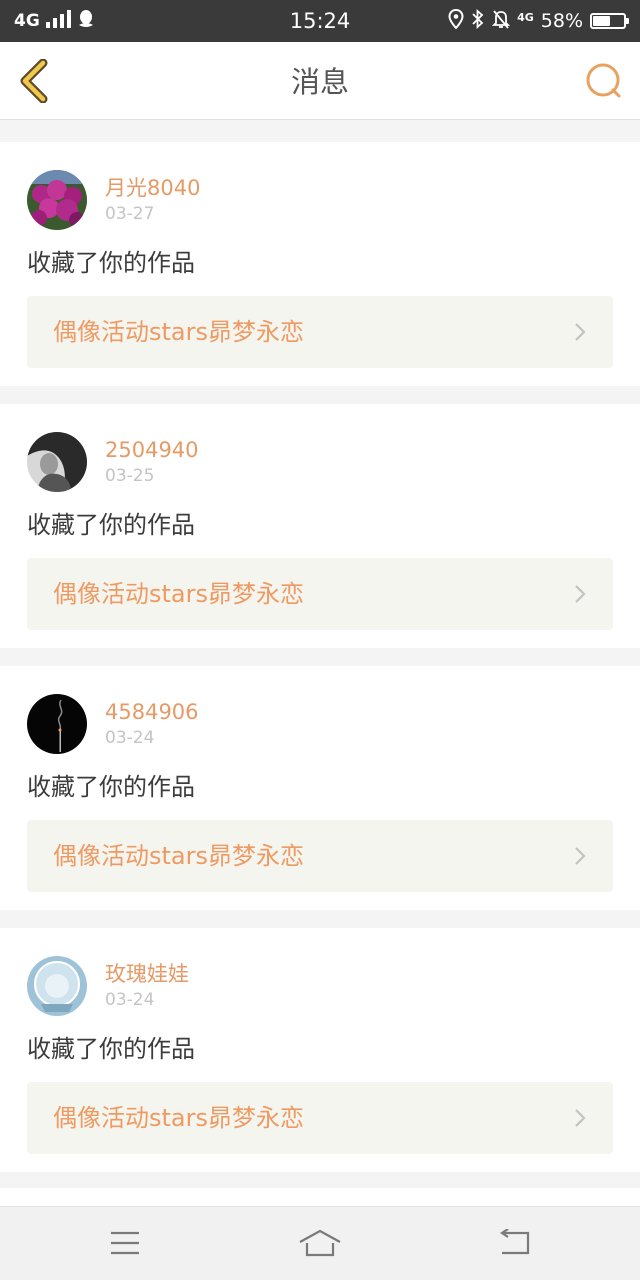  What do you see at coordinates (152, 450) in the screenshot?
I see `username: 2504940` at bounding box center [152, 450].